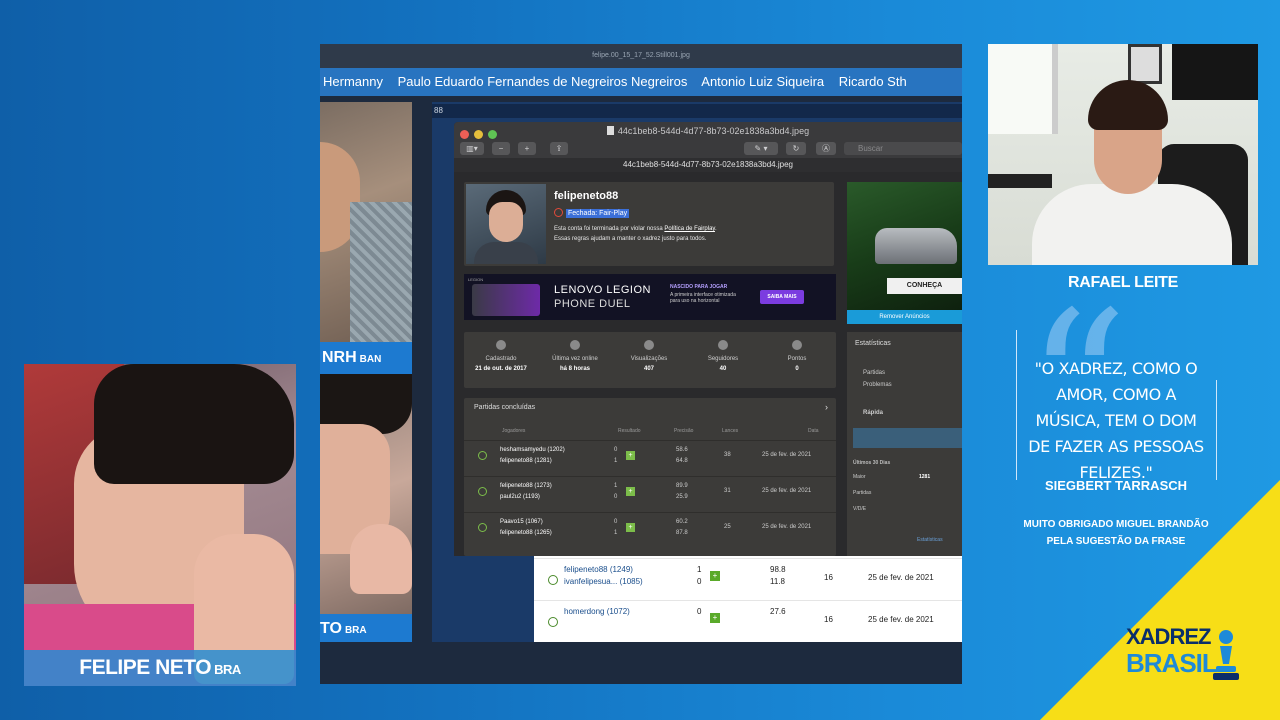 The width and height of the screenshot is (1280, 720). What do you see at coordinates (723, 345) in the screenshot?
I see `followers-icon` at bounding box center [723, 345].